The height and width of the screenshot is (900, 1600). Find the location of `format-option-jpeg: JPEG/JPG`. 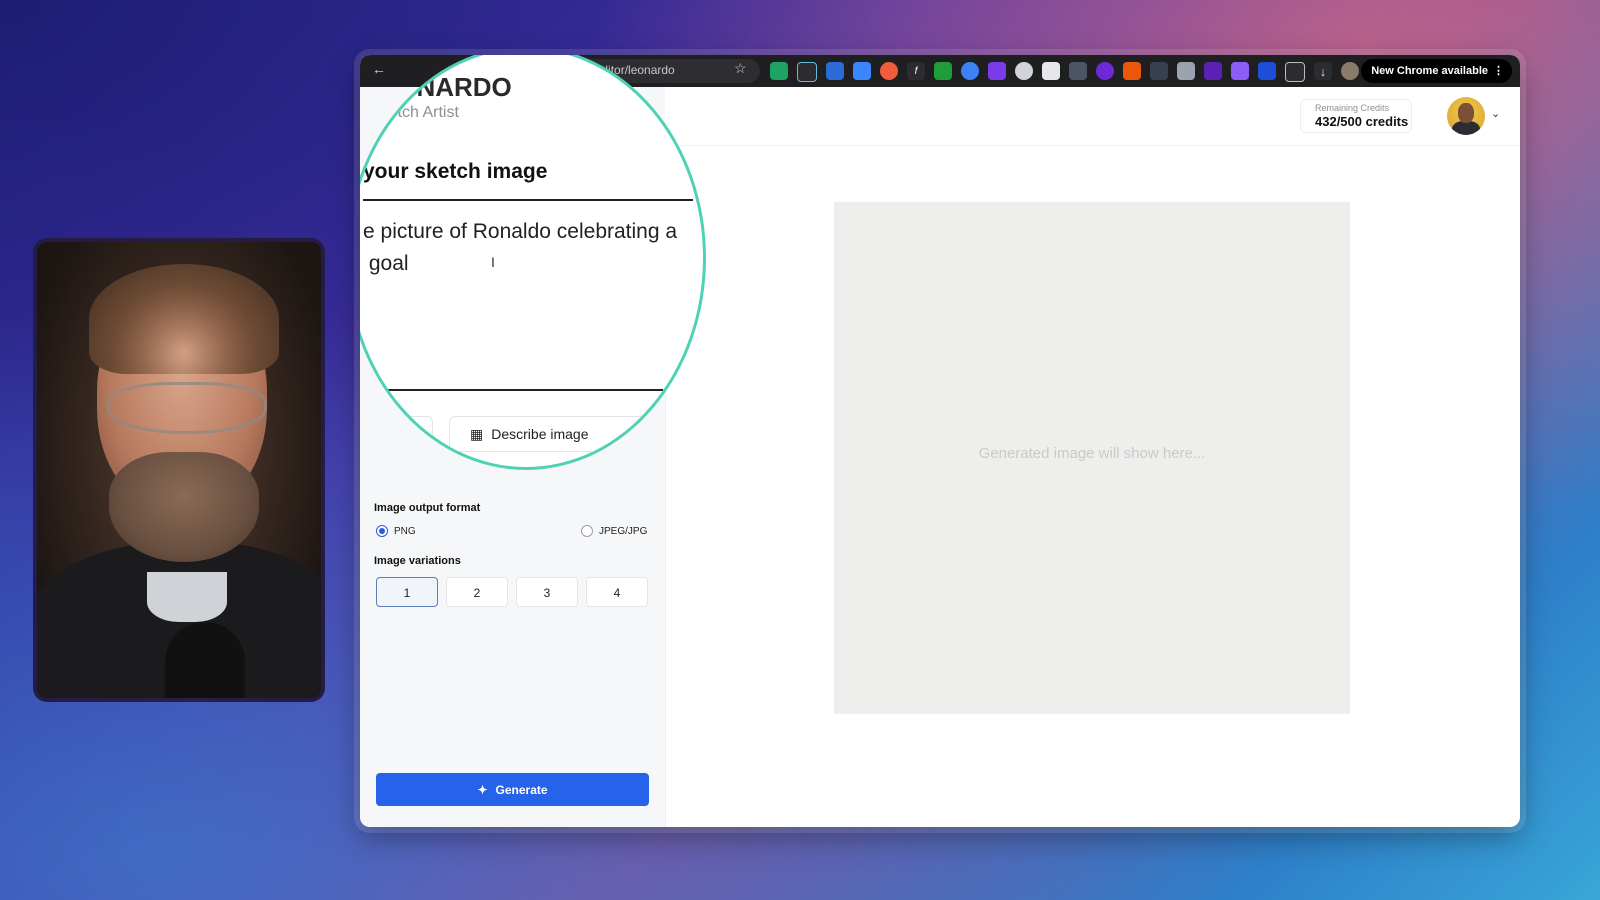

format-option-jpeg: JPEG/JPG is located at coordinates (614, 531).